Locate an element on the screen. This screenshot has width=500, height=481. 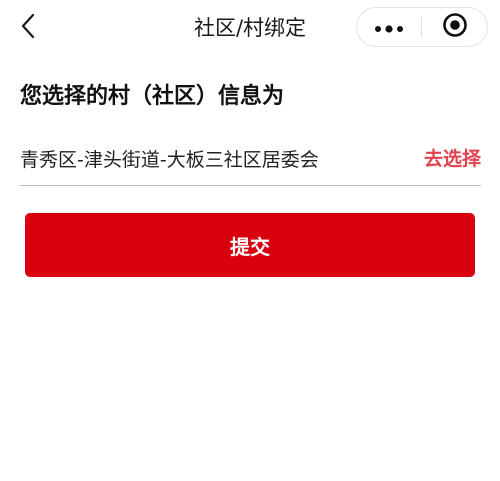
chevron-left-icon is located at coordinates (28, 28).